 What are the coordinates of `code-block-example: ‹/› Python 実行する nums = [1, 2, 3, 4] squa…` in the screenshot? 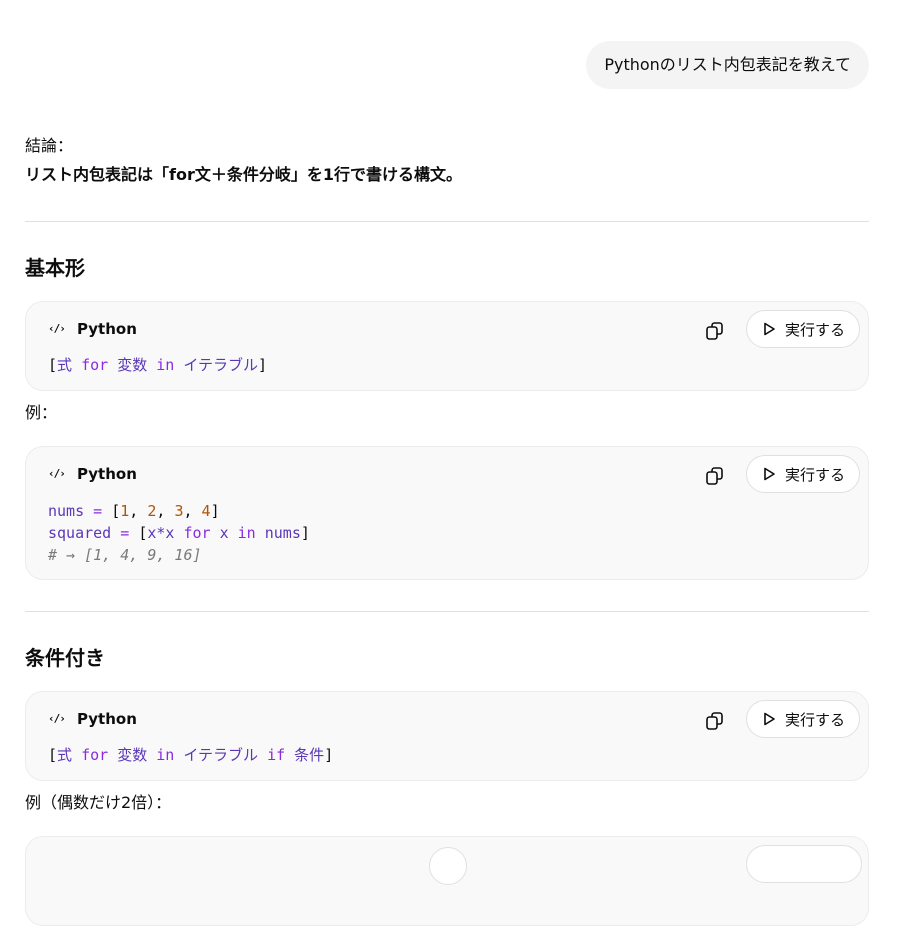 It's located at (447, 513).